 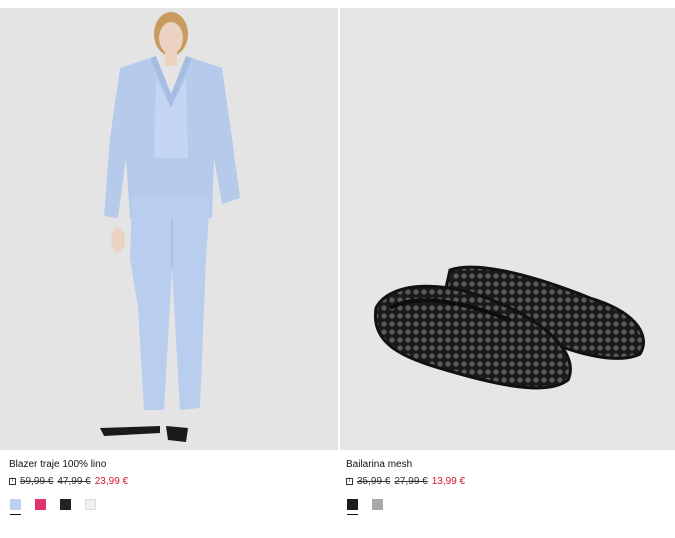 What do you see at coordinates (374, 481) in the screenshot?
I see `original-price: 35,99 €` at bounding box center [374, 481].